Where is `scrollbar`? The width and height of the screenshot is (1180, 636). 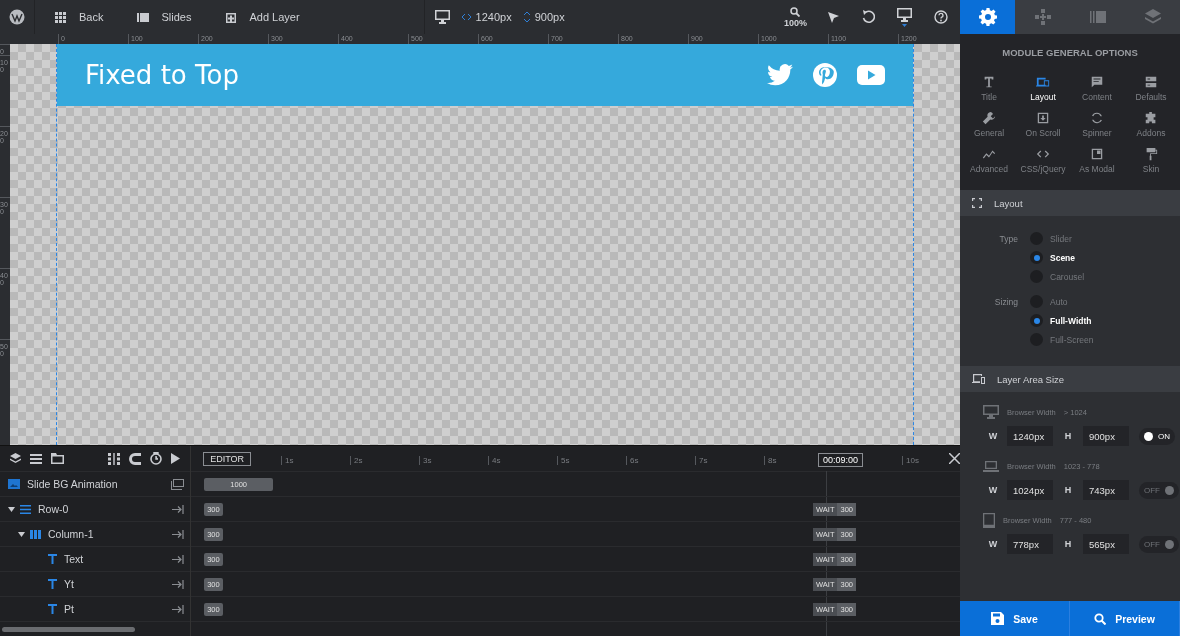 scrollbar is located at coordinates (68, 629).